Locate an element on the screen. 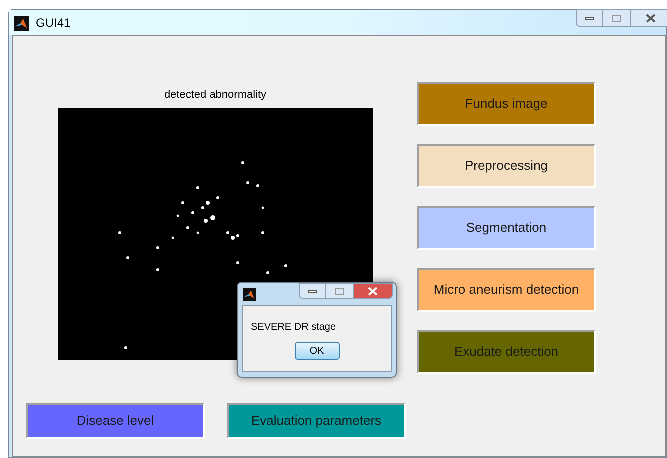 The width and height of the screenshot is (667, 458). action-button: Evaluation parameters is located at coordinates (316, 421).